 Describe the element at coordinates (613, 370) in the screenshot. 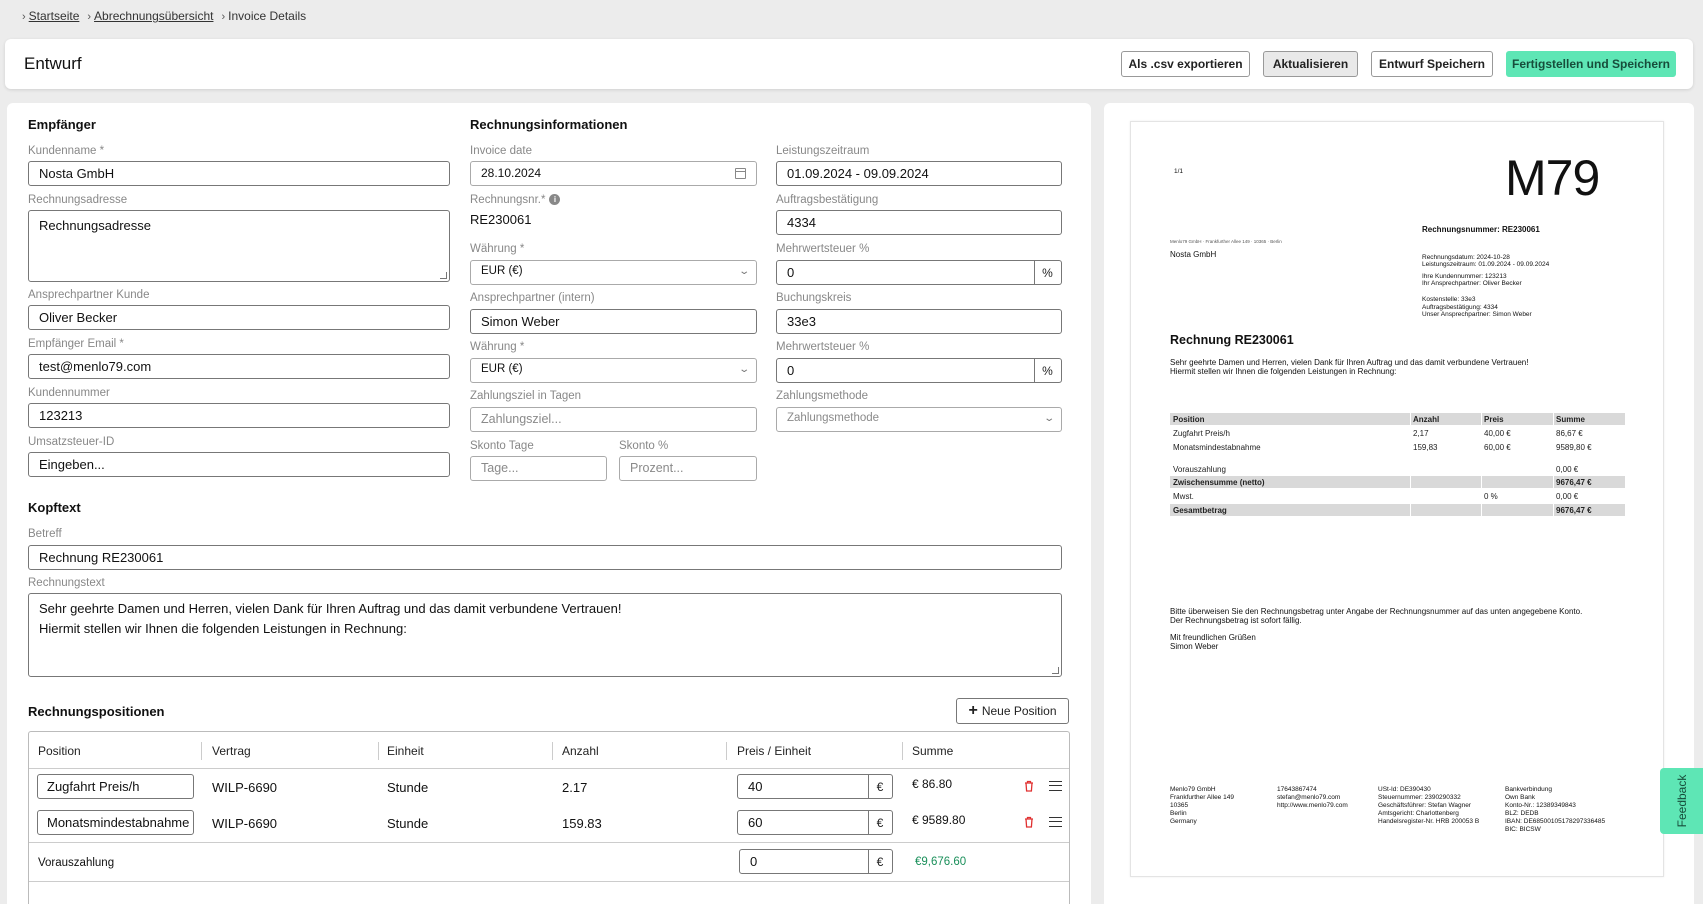

I see `currency2-select: EUR (€) ⌄` at that location.